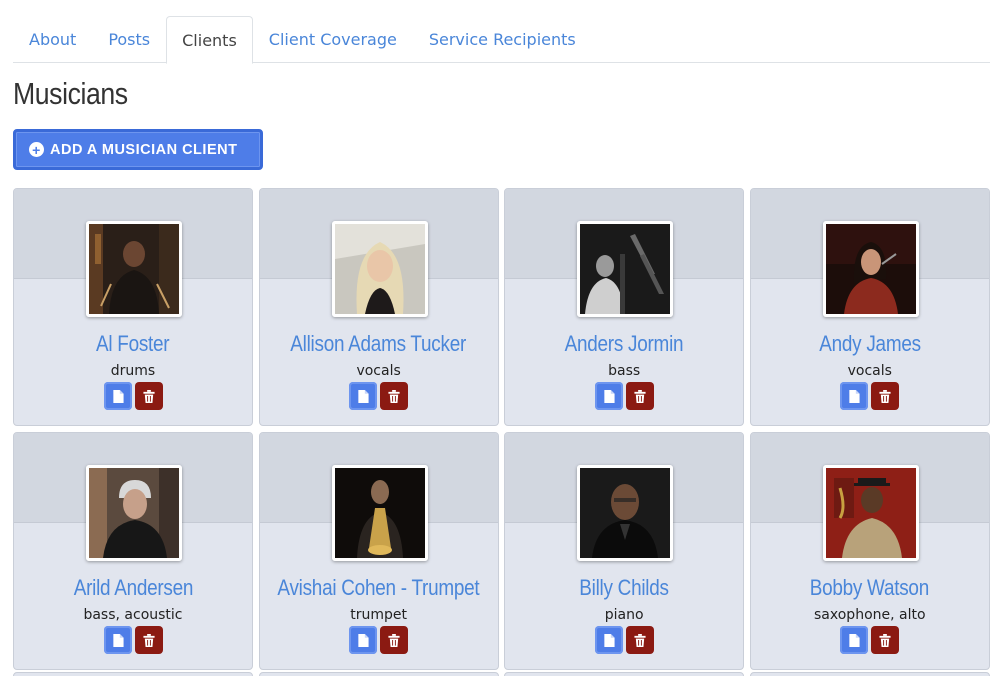 This screenshot has height=676, width=1000. Describe the element at coordinates (133, 344) in the screenshot. I see `client-name: Al Foster` at that location.